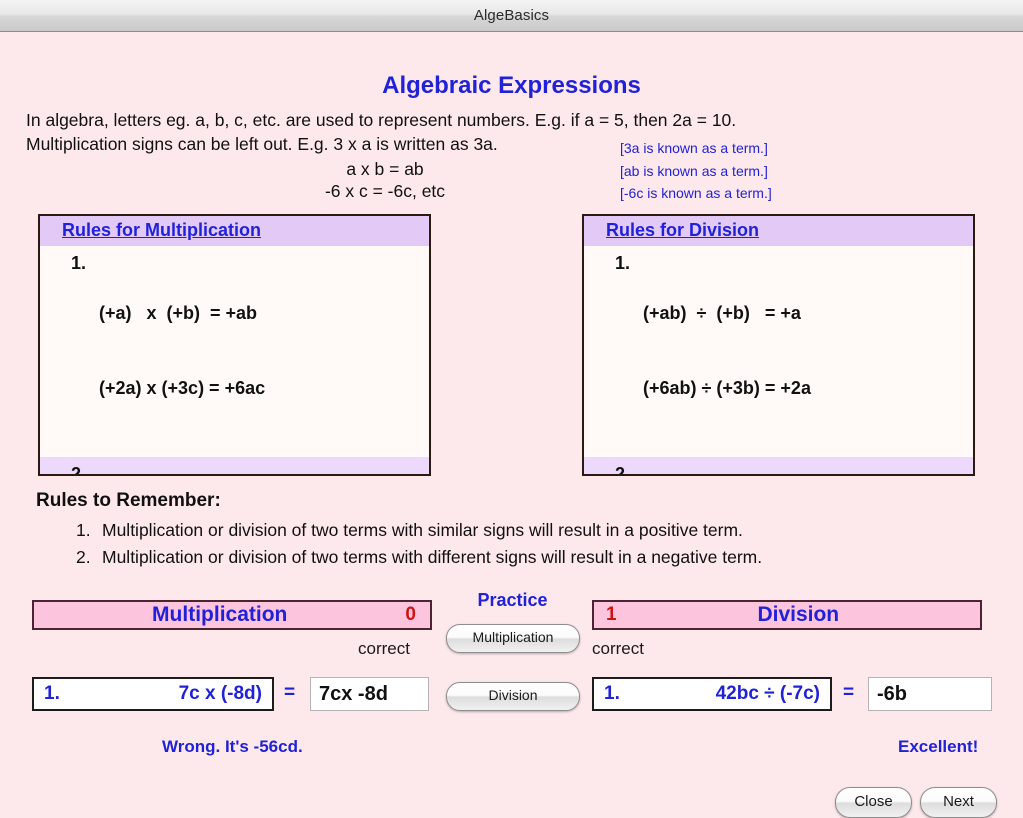  I want to click on multiplication-score-count: 0, so click(410, 614).